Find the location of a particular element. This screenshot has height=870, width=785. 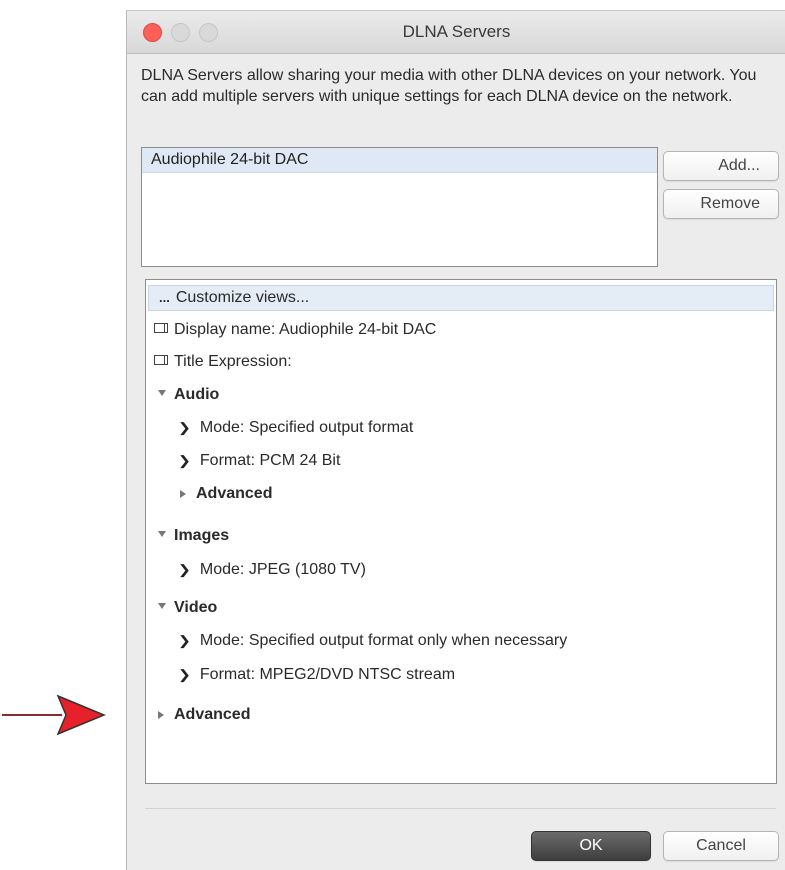

audio-format-row: ❯ Format: PCM 24 Bit is located at coordinates (461, 461).